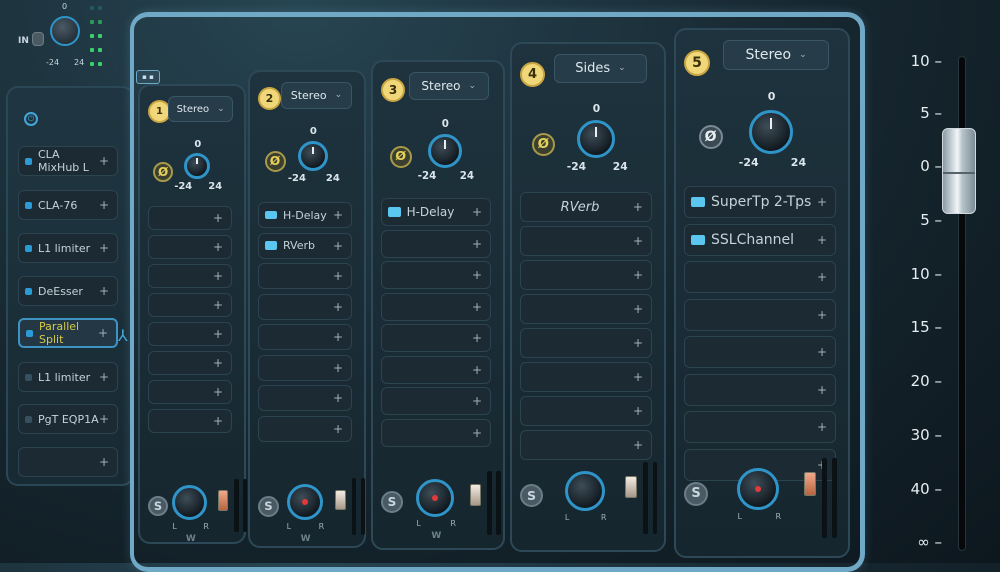 This screenshot has height=572, width=1000. What do you see at coordinates (65, 31) in the screenshot?
I see `input-gain-knob` at bounding box center [65, 31].